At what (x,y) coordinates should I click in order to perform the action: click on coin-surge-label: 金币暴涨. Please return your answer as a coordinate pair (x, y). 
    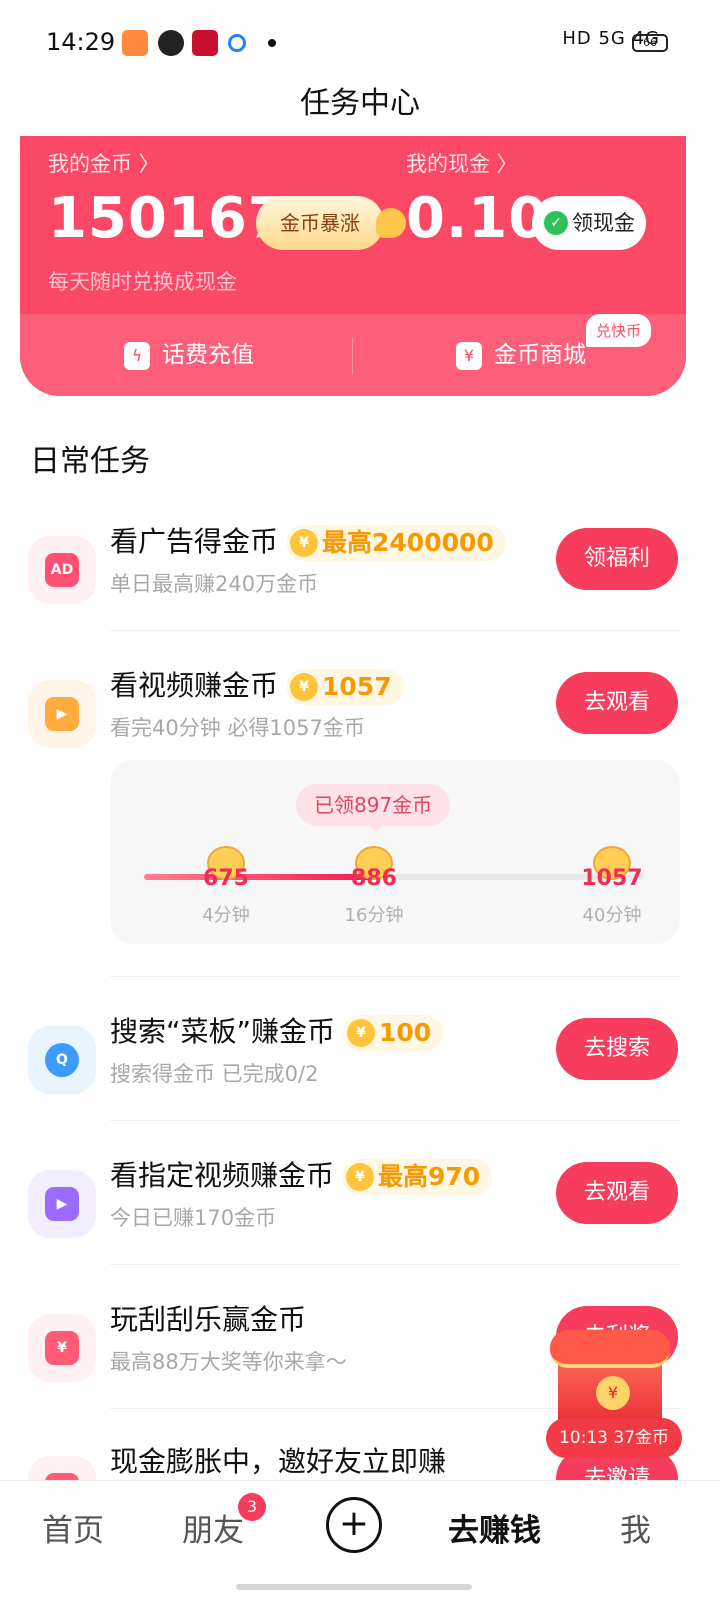
    Looking at the image, I should click on (320, 223).